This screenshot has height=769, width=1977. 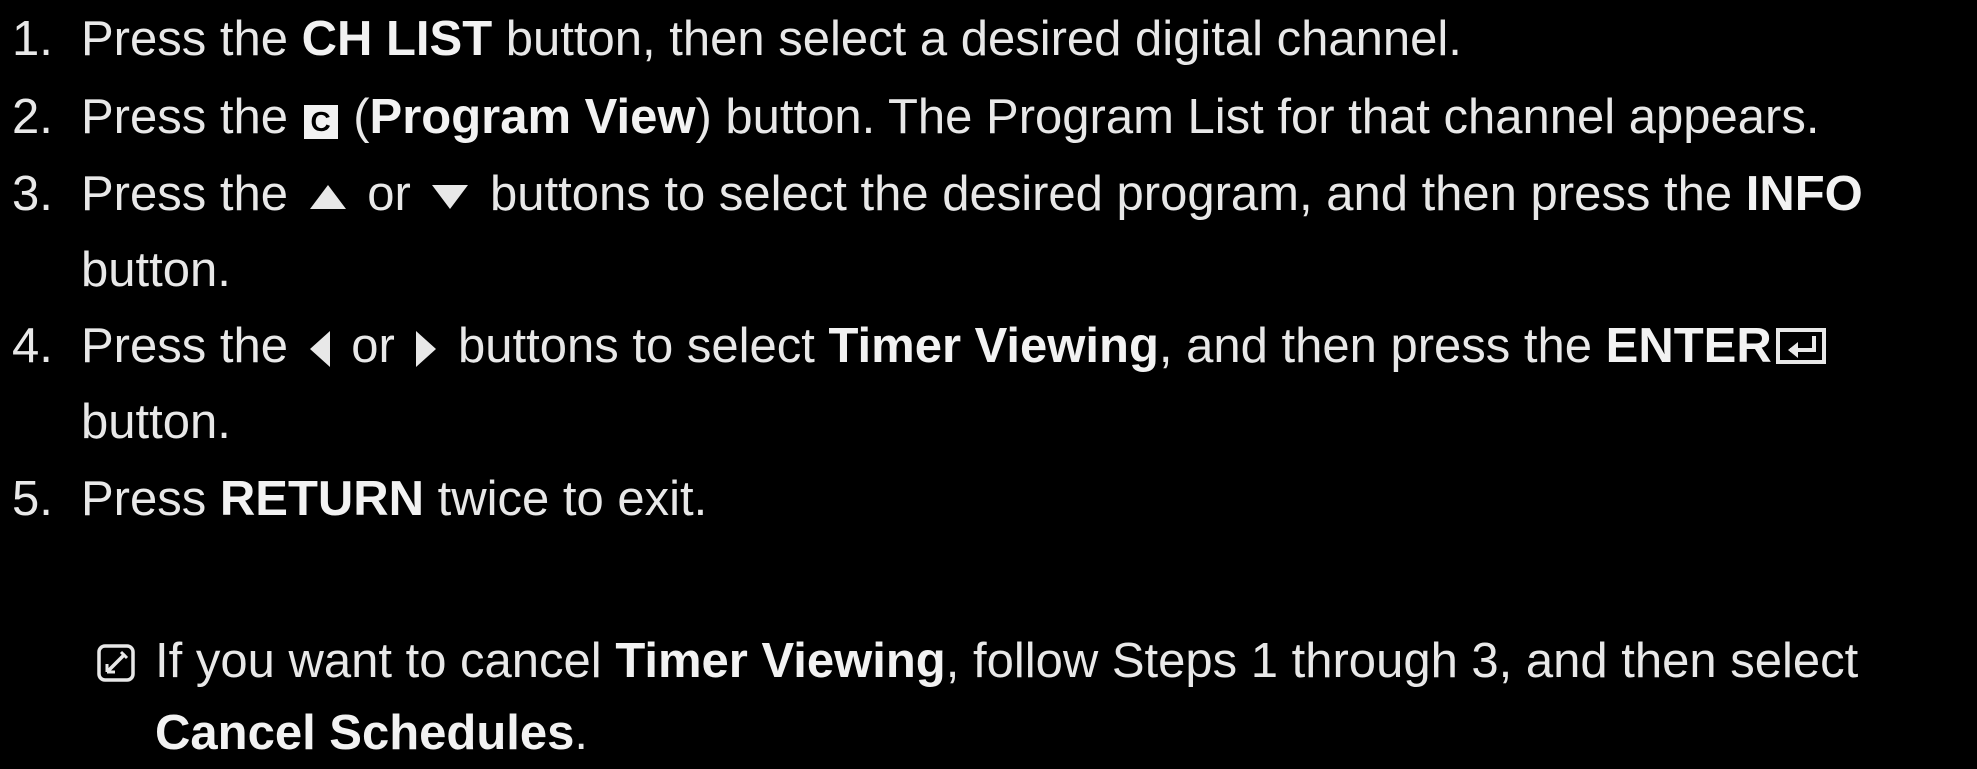 I want to click on down-arrow-icon, so click(x=450, y=197).